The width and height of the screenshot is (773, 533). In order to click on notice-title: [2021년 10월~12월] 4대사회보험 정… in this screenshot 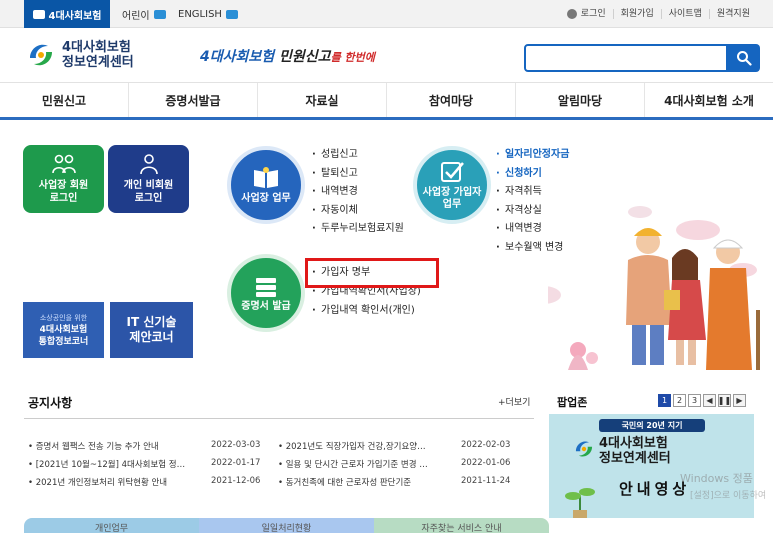, I will do `click(119, 464)`.